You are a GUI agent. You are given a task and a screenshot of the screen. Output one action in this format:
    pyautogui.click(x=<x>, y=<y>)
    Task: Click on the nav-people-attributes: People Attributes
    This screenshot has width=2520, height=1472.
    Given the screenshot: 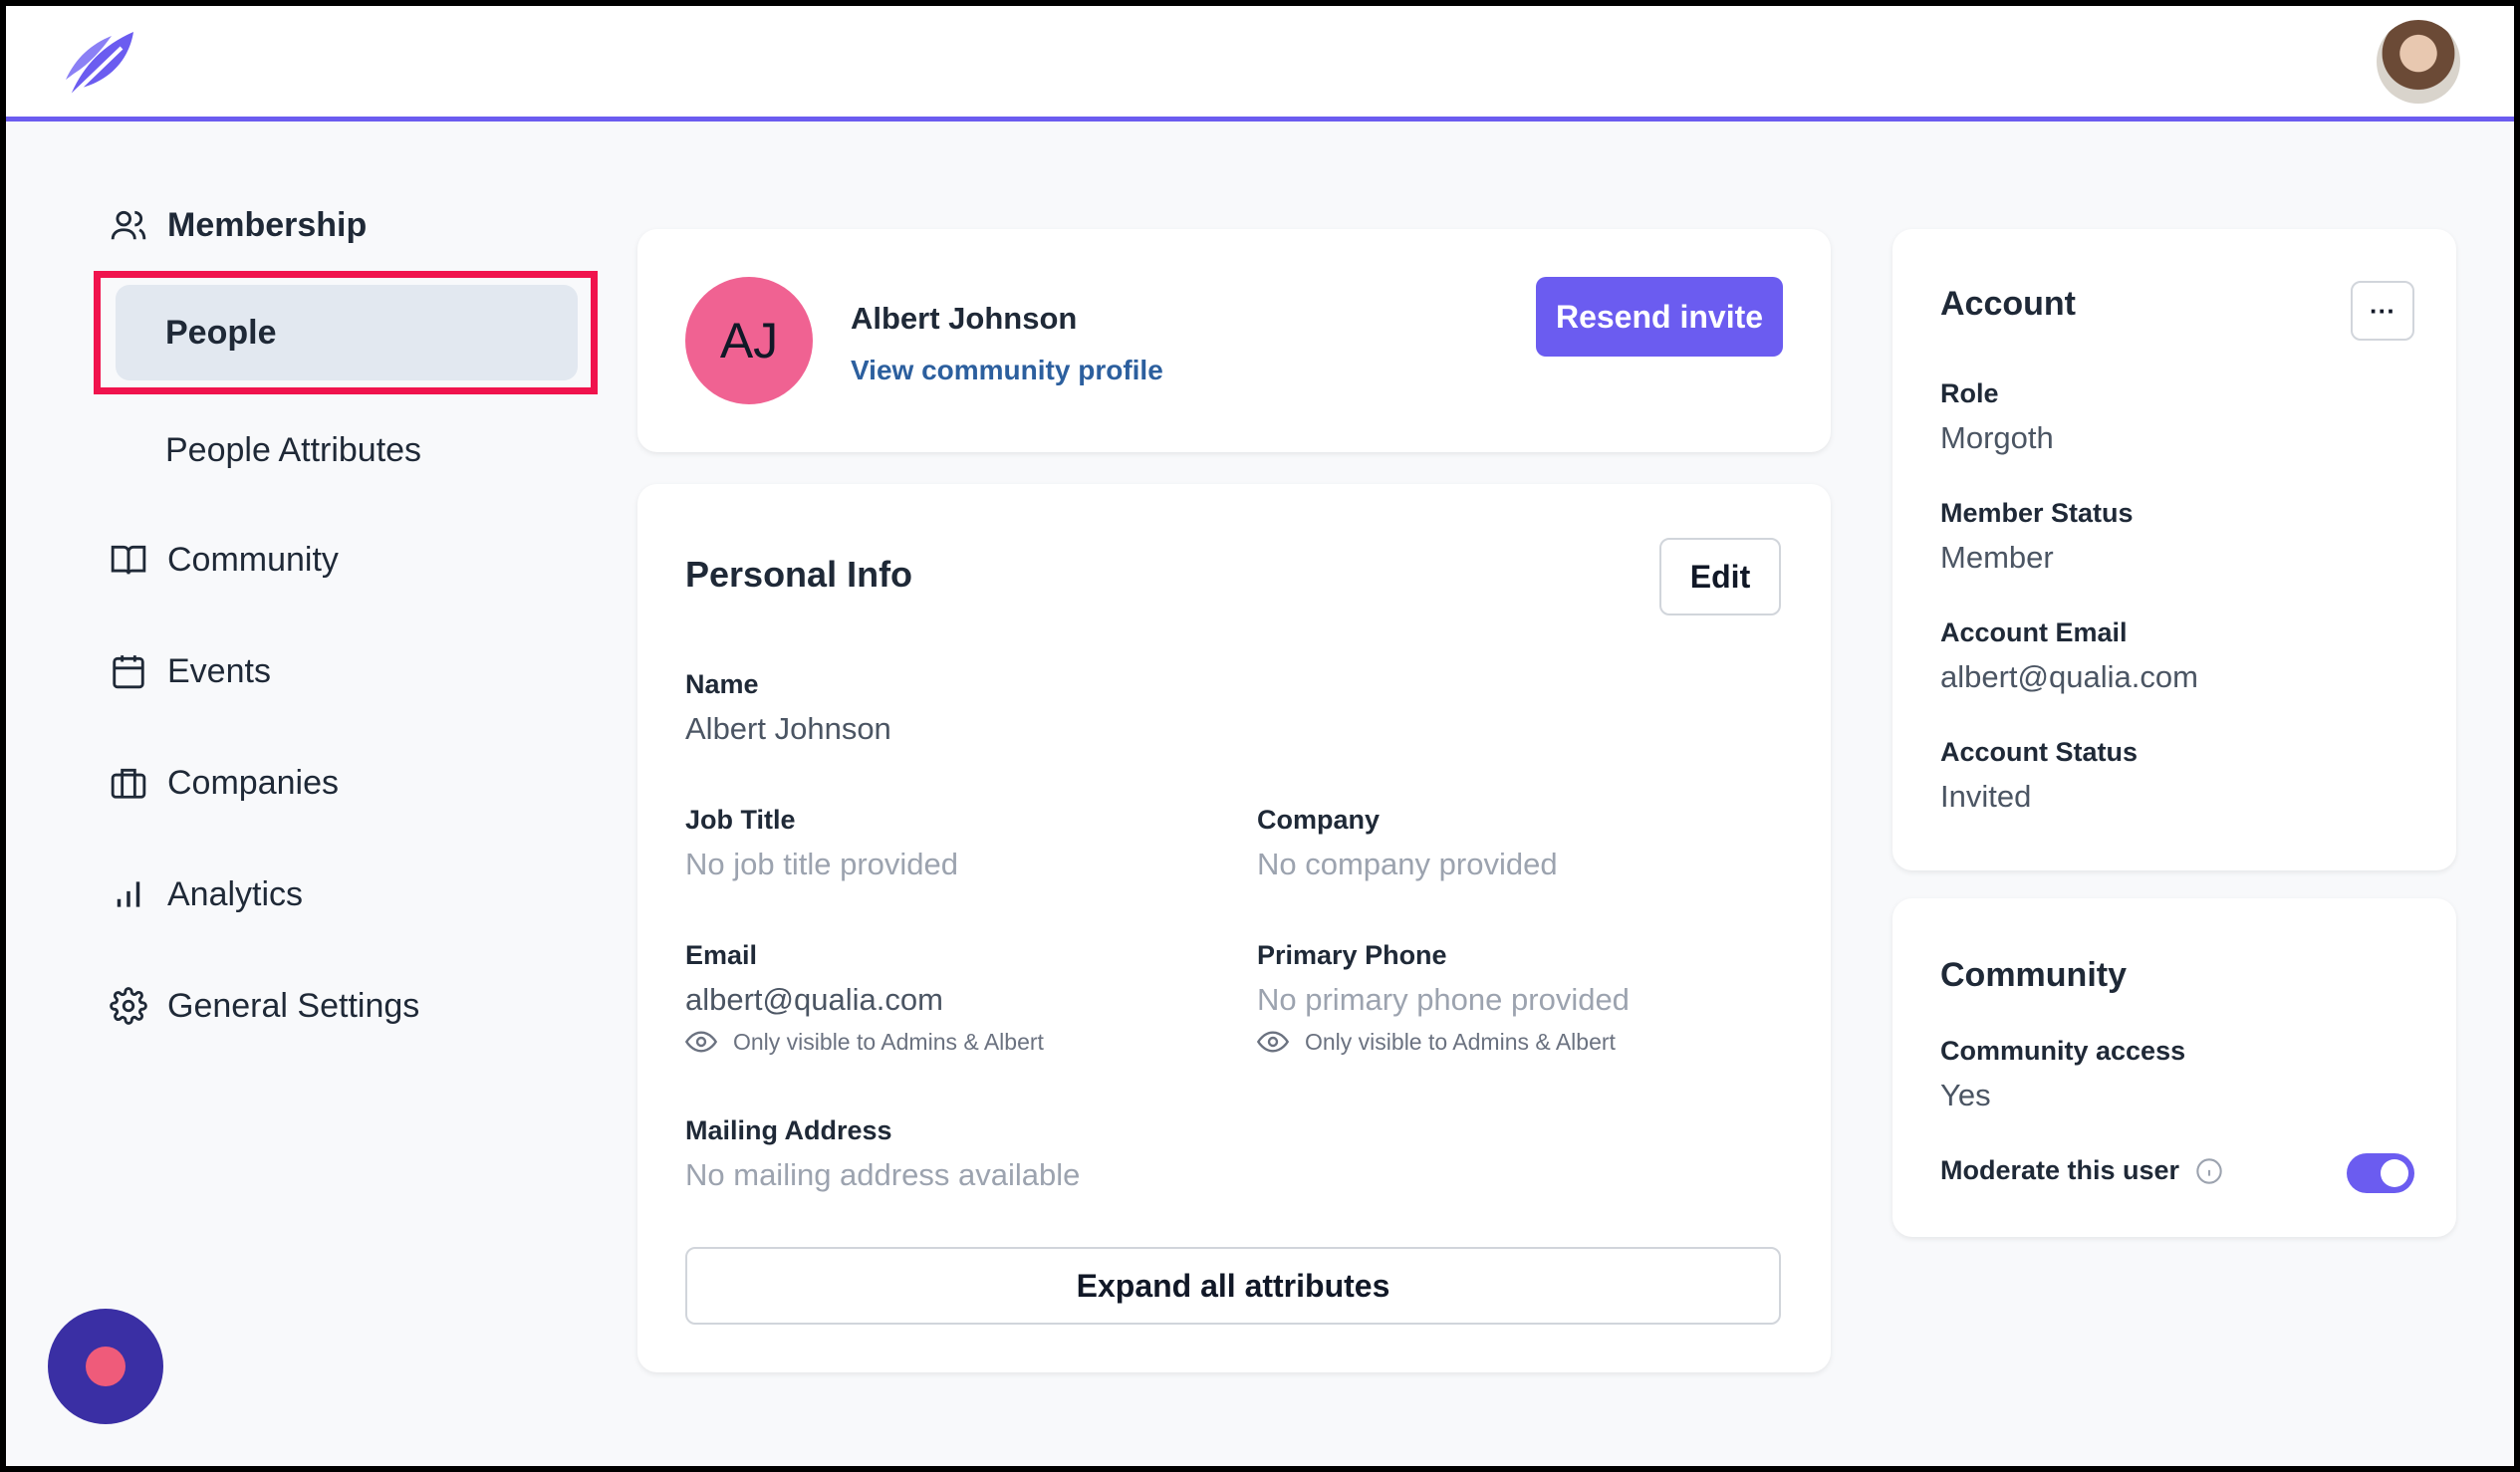 What is the action you would take?
    pyautogui.click(x=347, y=450)
    